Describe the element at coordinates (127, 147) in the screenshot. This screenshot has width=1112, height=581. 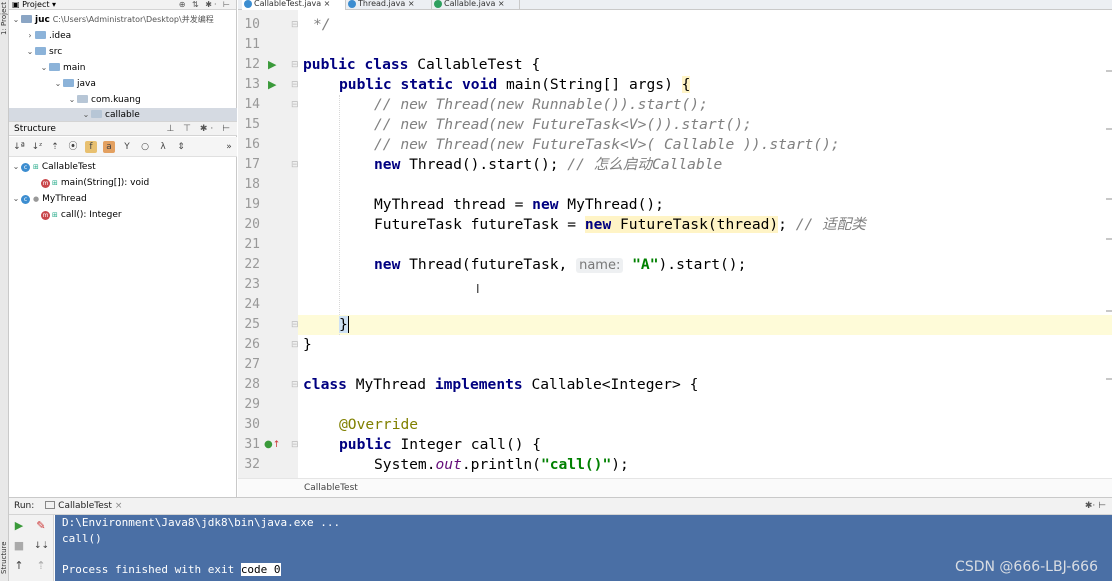
I see `show-lambdas-icon: Y` at that location.